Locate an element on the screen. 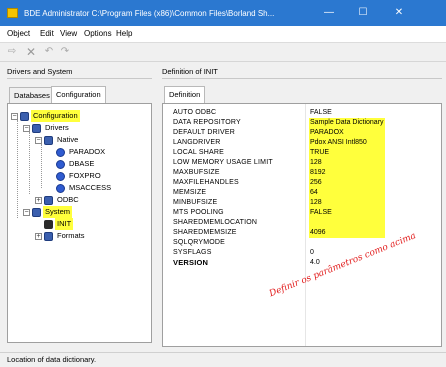  tree-node-system: − System is located at coordinates (48, 212).